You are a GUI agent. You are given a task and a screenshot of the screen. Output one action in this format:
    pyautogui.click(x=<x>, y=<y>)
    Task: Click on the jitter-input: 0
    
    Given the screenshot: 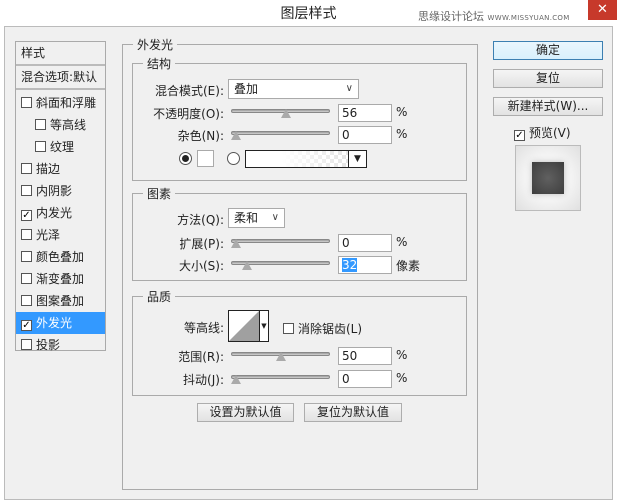 What is the action you would take?
    pyautogui.click(x=365, y=379)
    